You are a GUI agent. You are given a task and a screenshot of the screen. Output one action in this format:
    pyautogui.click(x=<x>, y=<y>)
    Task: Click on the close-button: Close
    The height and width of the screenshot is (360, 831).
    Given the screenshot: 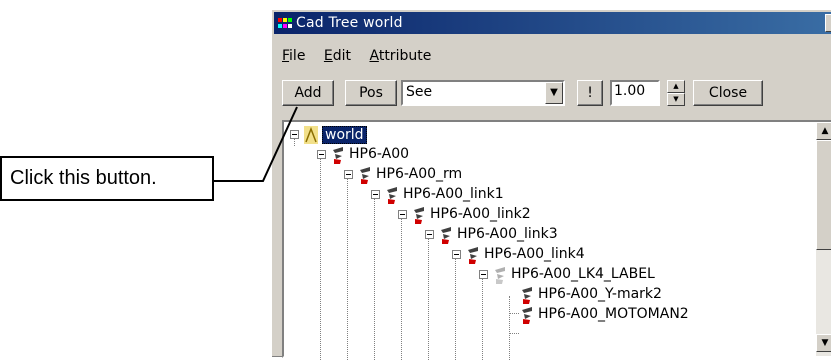 What is the action you would take?
    pyautogui.click(x=728, y=93)
    